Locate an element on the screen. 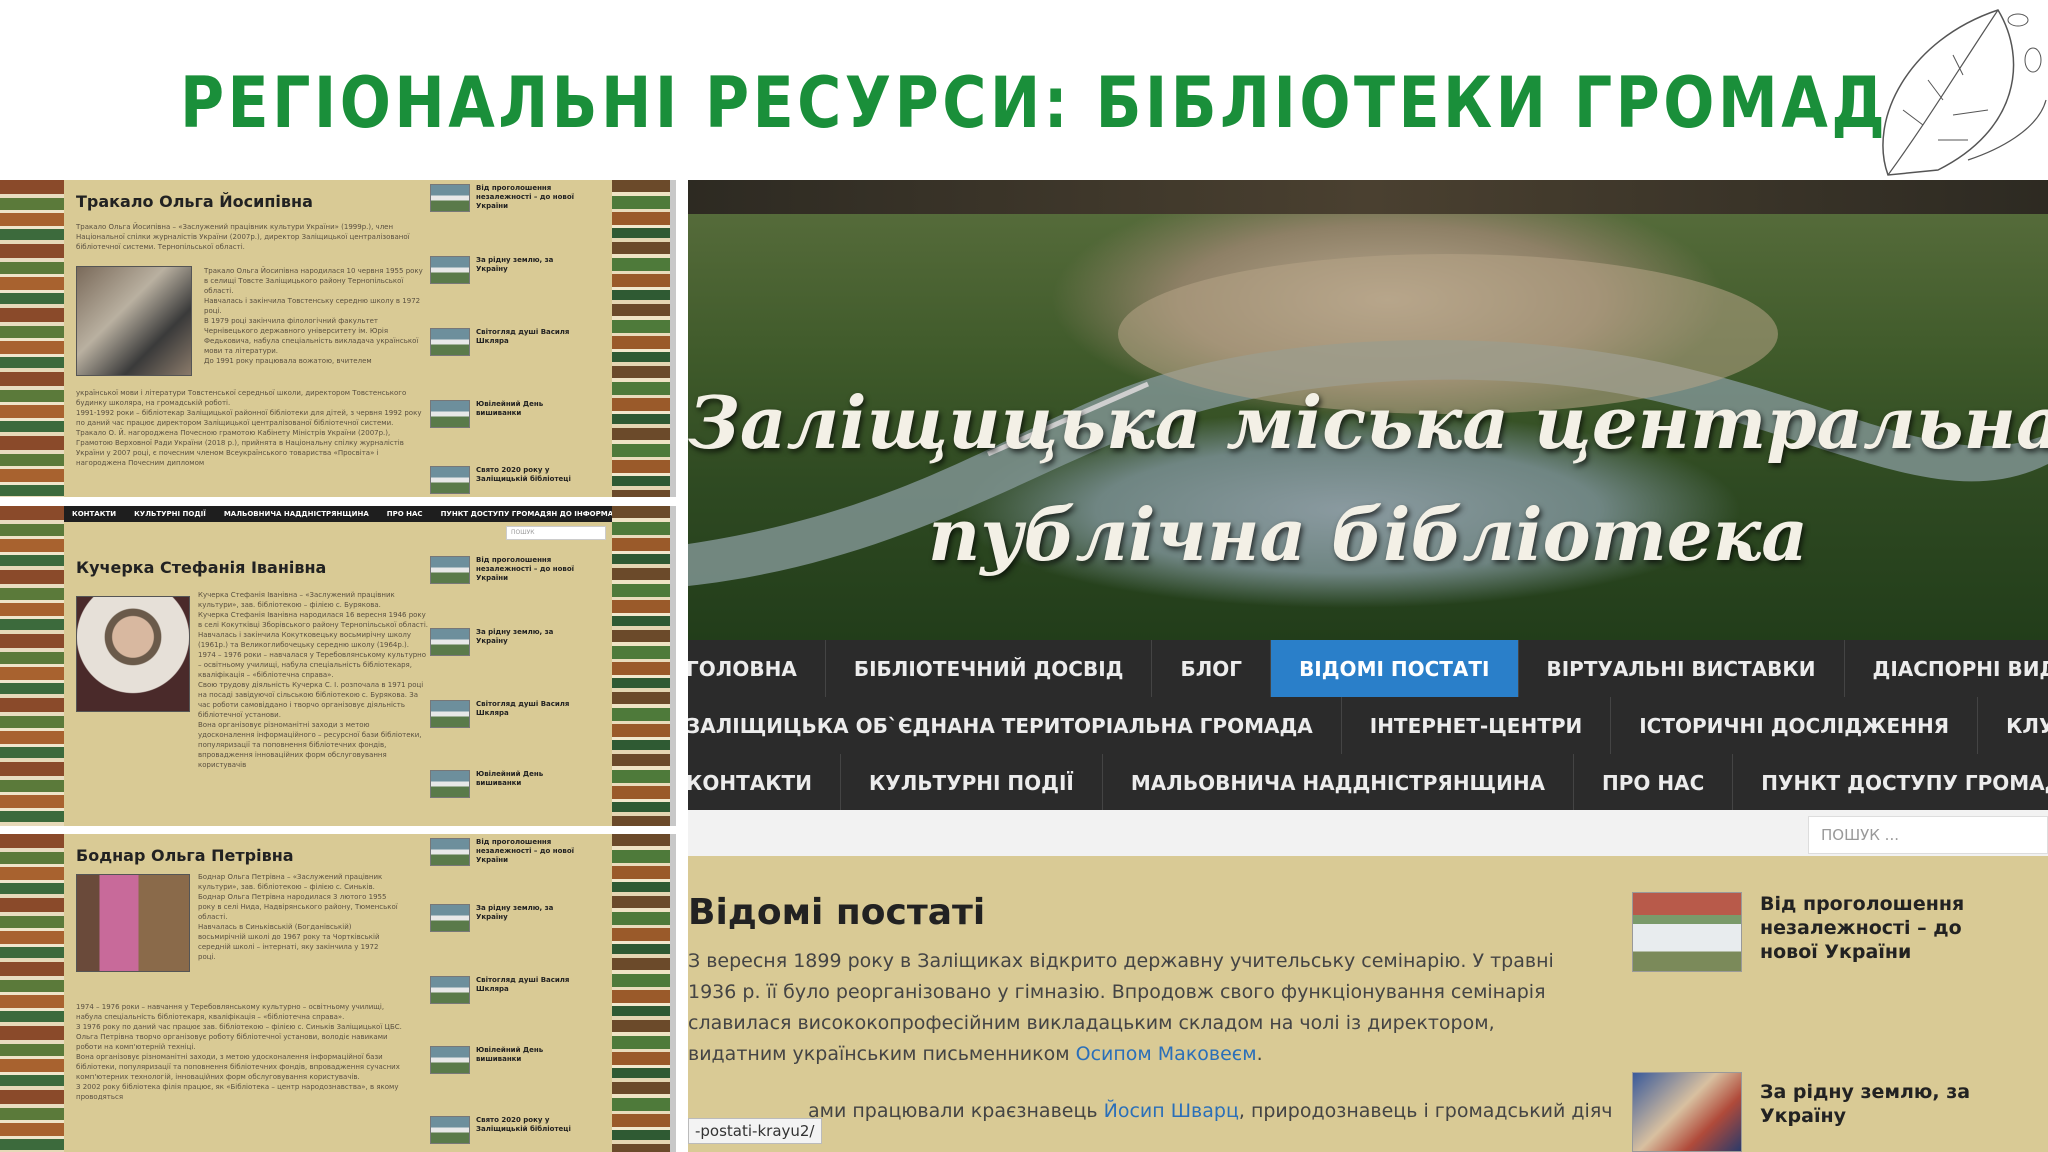 The width and height of the screenshot is (2048, 1152). post-title: За рідну землю, за Україну is located at coordinates (1865, 1104).